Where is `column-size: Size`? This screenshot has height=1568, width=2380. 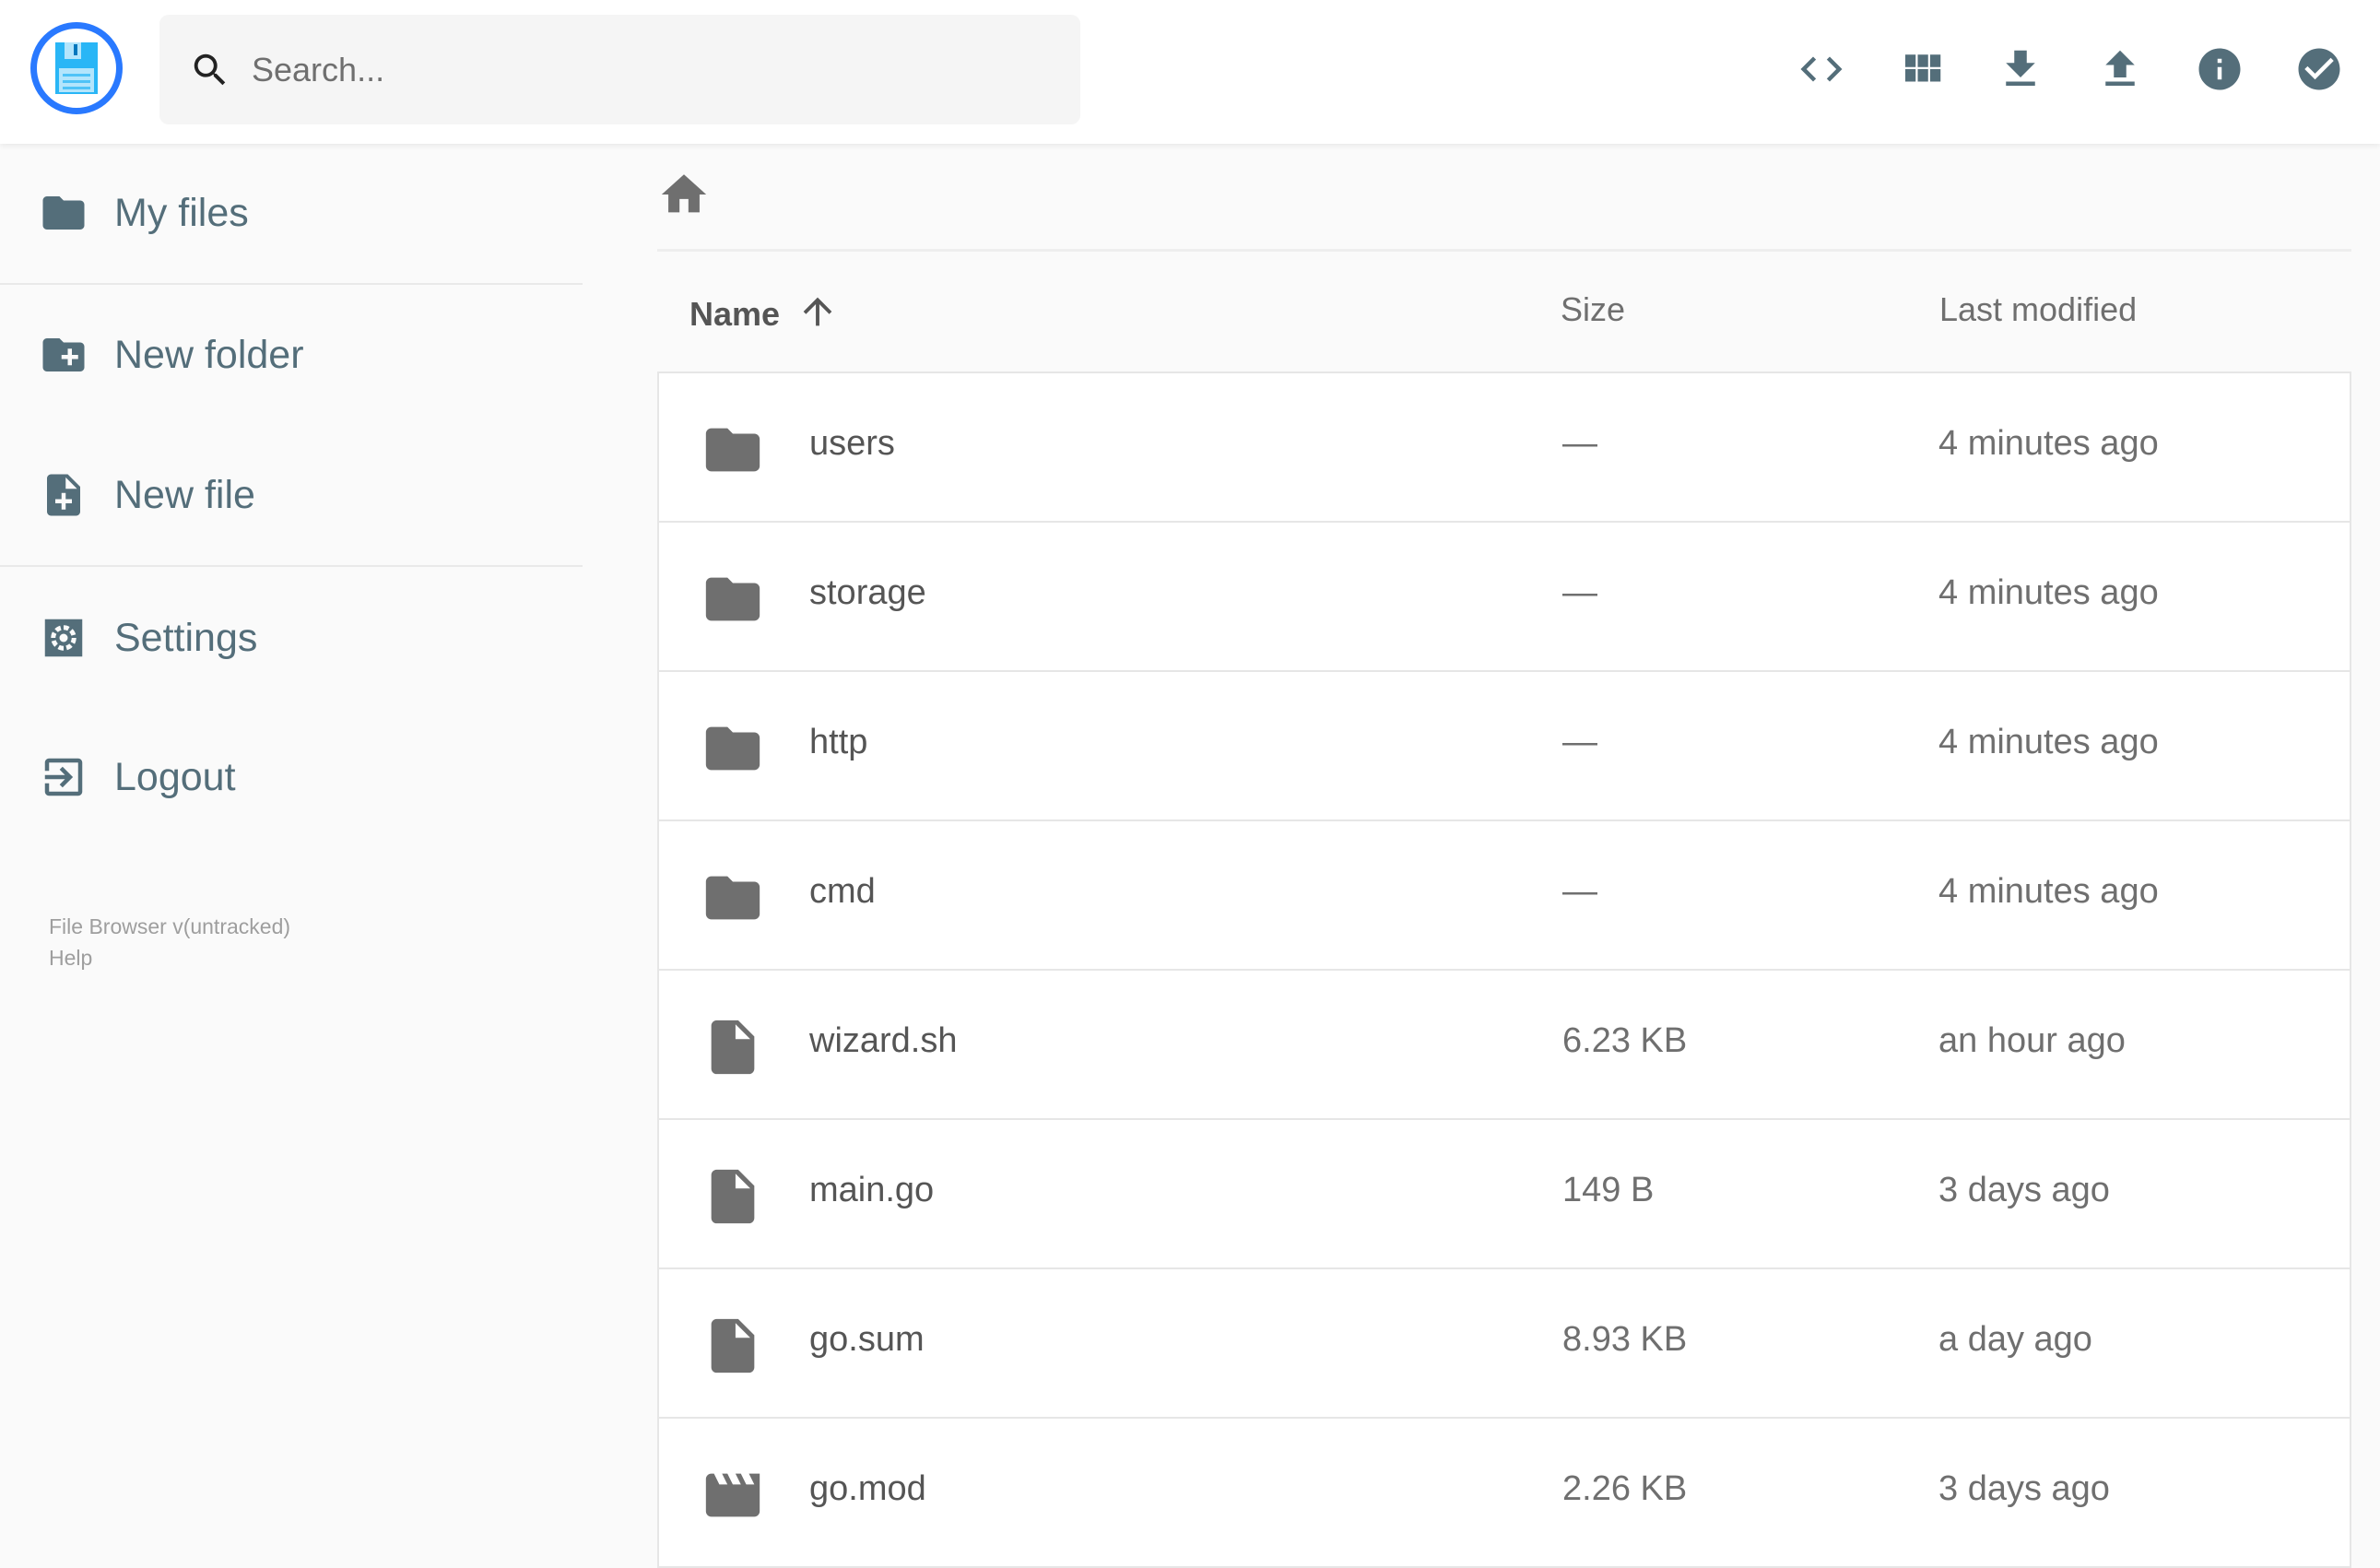 column-size: Size is located at coordinates (1593, 310).